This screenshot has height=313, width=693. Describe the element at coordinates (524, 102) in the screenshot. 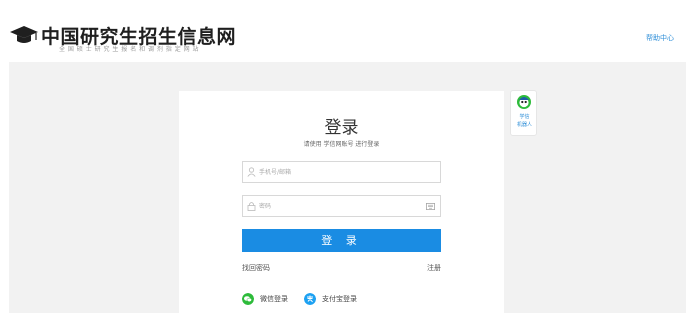

I see `robot-icon` at that location.